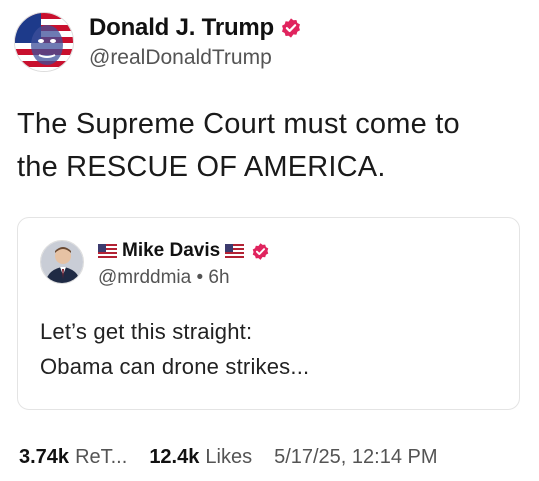 The height and width of the screenshot is (481, 539). I want to click on quoted-author-info: Mike Davis @mrddmia • 6h, so click(184, 264).